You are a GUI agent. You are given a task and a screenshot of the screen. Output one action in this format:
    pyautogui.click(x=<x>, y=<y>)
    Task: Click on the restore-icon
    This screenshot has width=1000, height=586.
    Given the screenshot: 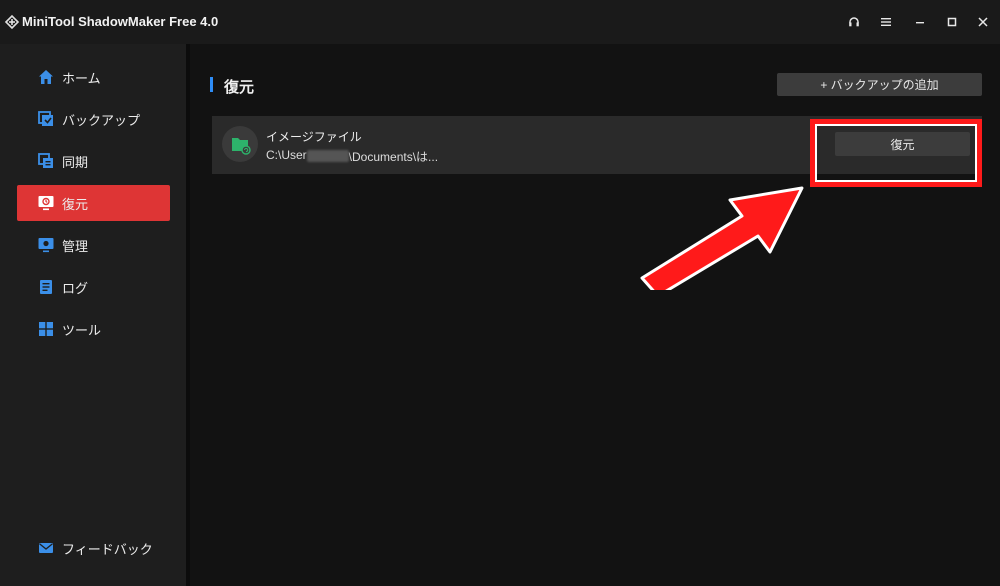 What is the action you would take?
    pyautogui.click(x=46, y=203)
    